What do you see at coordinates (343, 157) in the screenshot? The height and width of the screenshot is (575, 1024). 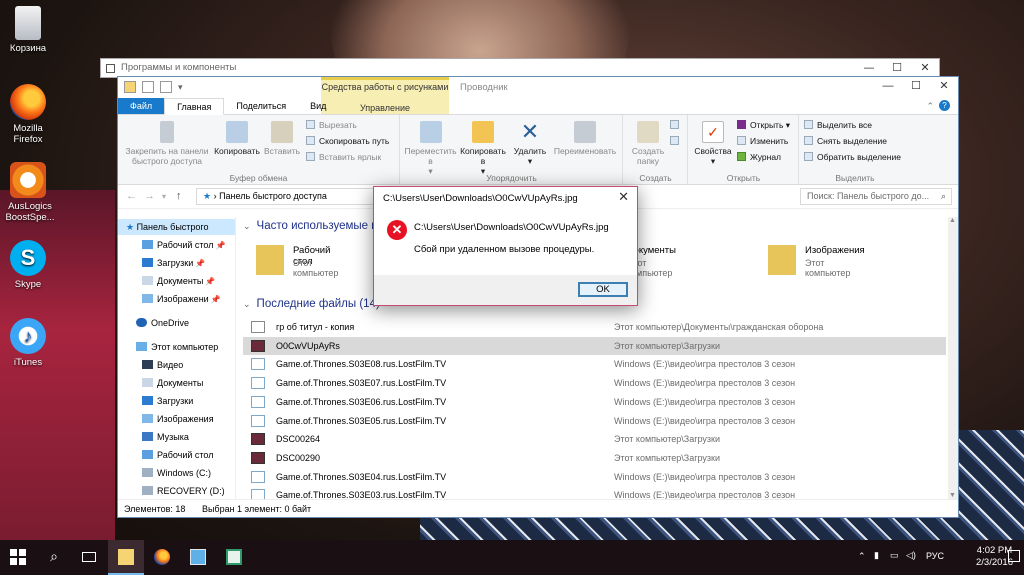 I see `paste-shortcut-button: Вставить ярлык` at bounding box center [343, 157].